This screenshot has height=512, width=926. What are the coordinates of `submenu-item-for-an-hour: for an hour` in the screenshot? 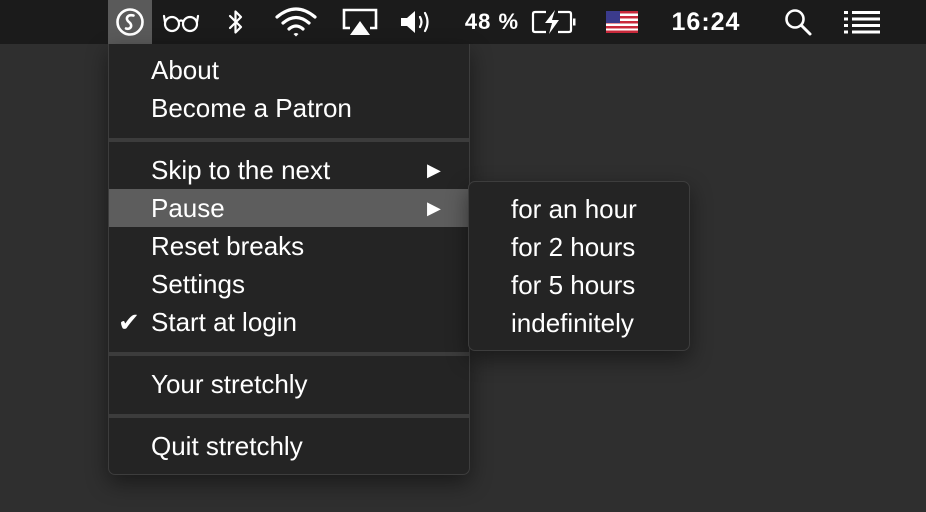 It's located at (579, 209).